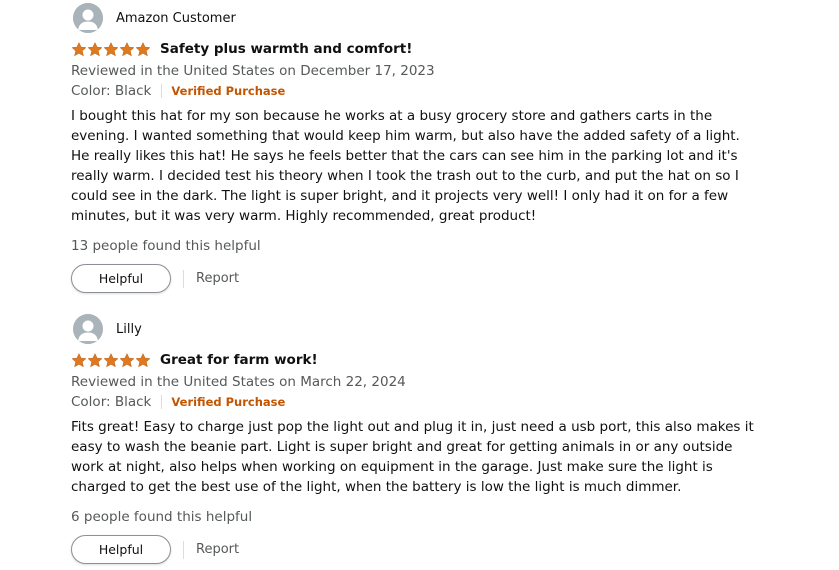 The width and height of the screenshot is (839, 570). Describe the element at coordinates (176, 18) in the screenshot. I see `reviewer-name: Amazon Customer` at that location.